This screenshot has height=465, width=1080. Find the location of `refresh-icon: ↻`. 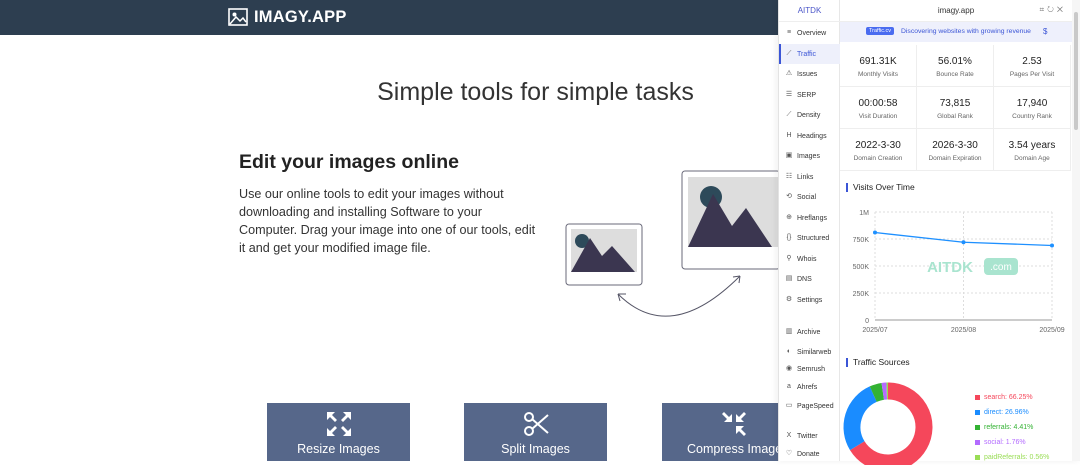

refresh-icon: ↻ is located at coordinates (1052, 9).